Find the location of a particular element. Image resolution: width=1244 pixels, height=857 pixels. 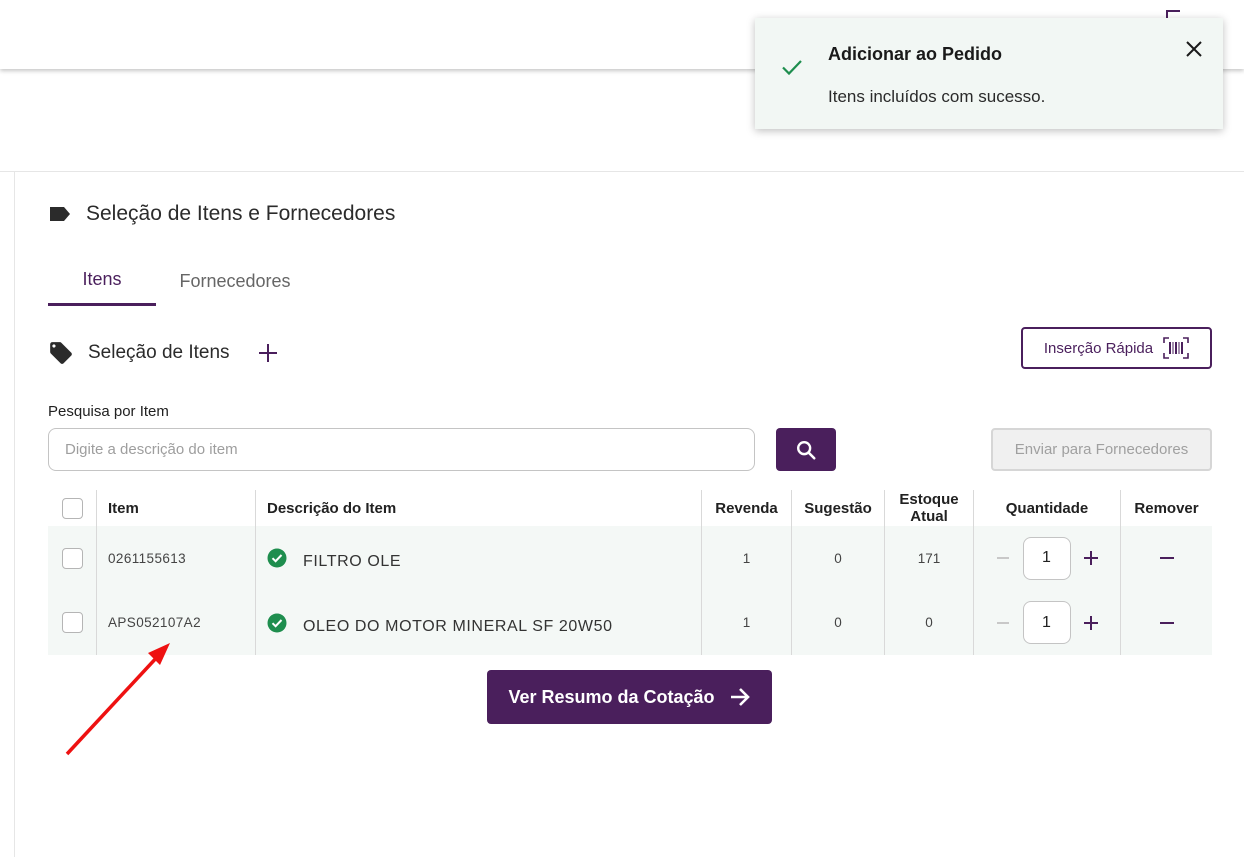

header-description: Descrição do Item is located at coordinates (332, 508).